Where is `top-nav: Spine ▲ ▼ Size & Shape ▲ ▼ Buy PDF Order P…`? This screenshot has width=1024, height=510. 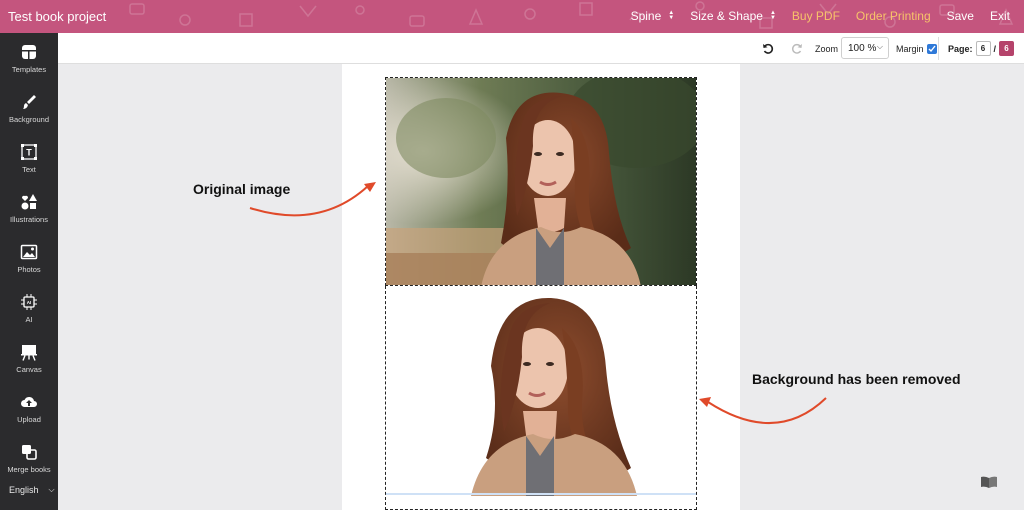
top-nav: Spine ▲ ▼ Size & Shape ▲ ▼ Buy PDF Order P… is located at coordinates (812, 16).